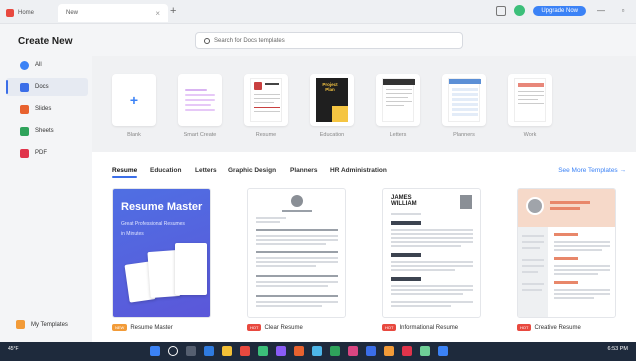 The image size is (636, 361). Describe the element at coordinates (200, 100) in the screenshot. I see `smart-create-thumbnail` at that location.